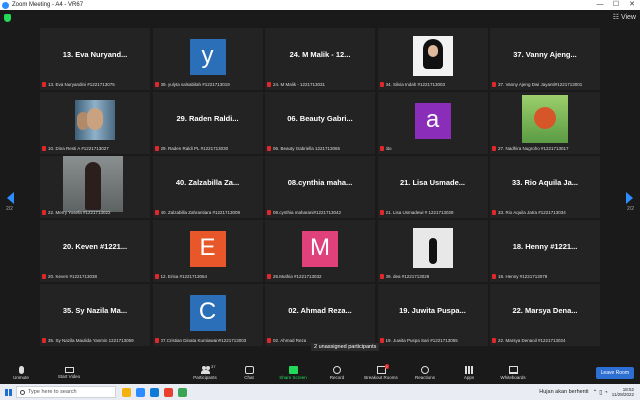 This screenshot has height=400, width=640. Describe the element at coordinates (52, 392) in the screenshot. I see `taskbar-search-placeholder: Type here to search` at that location.